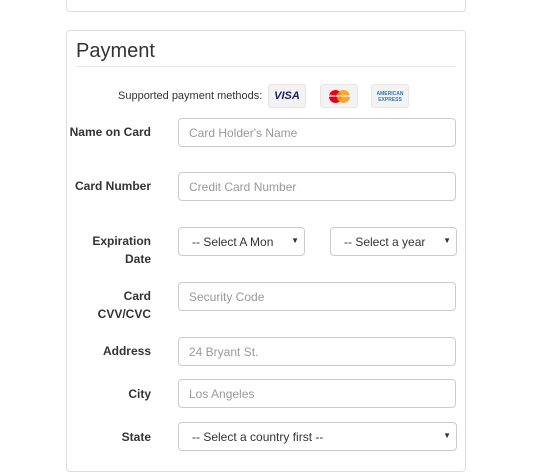 This screenshot has height=472, width=554. I want to click on city-input, so click(317, 393).